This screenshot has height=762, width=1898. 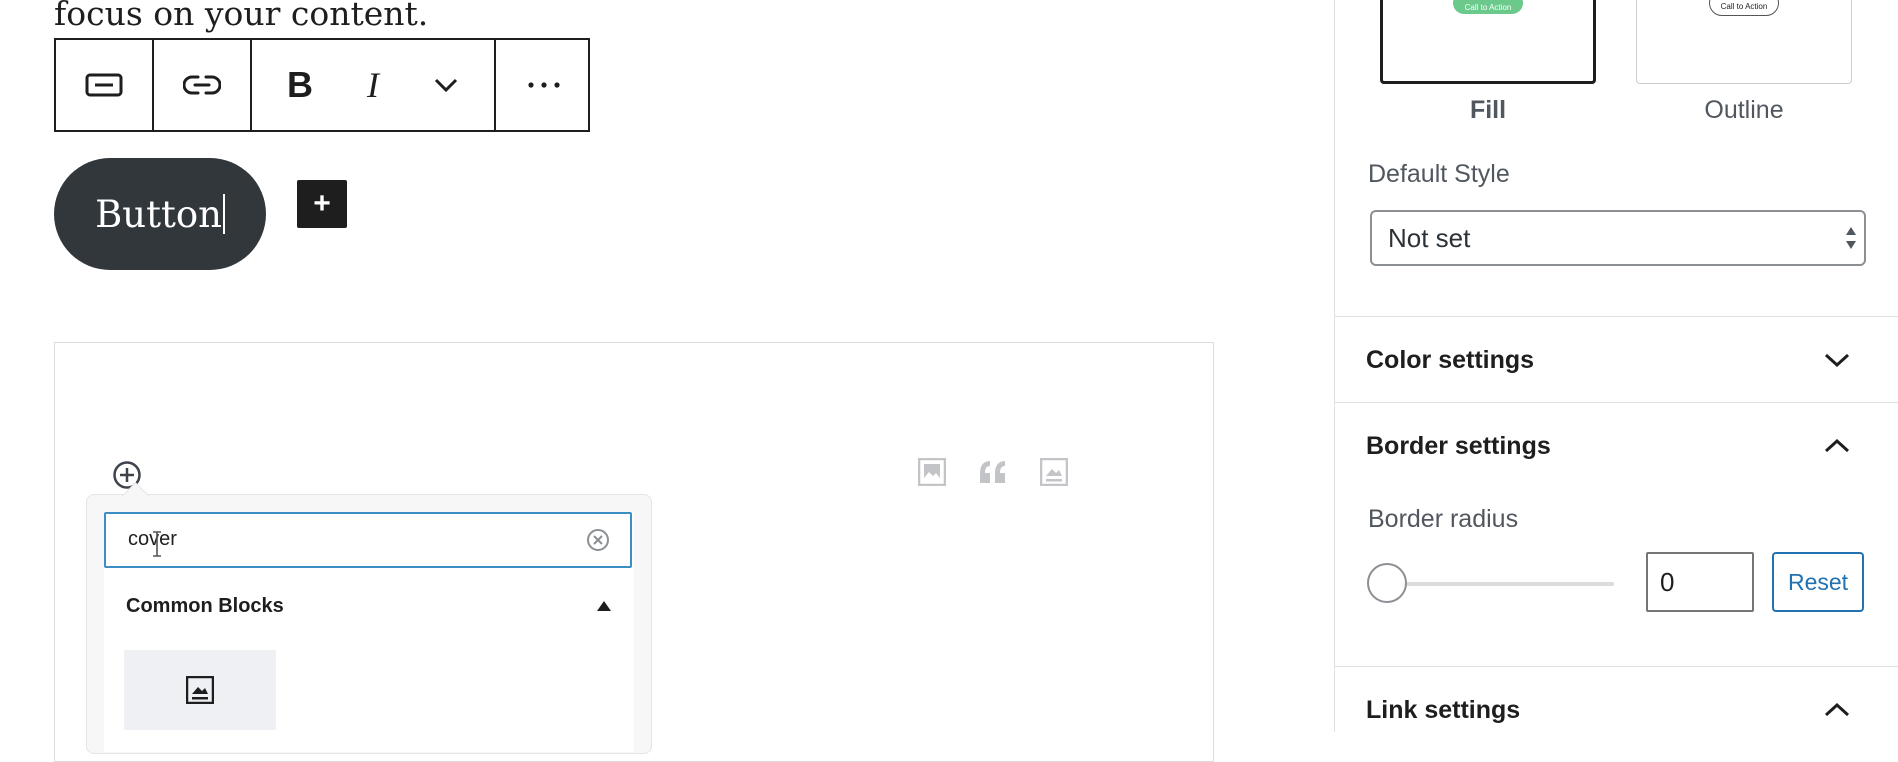 I want to click on add-button-block: +, so click(x=322, y=204).